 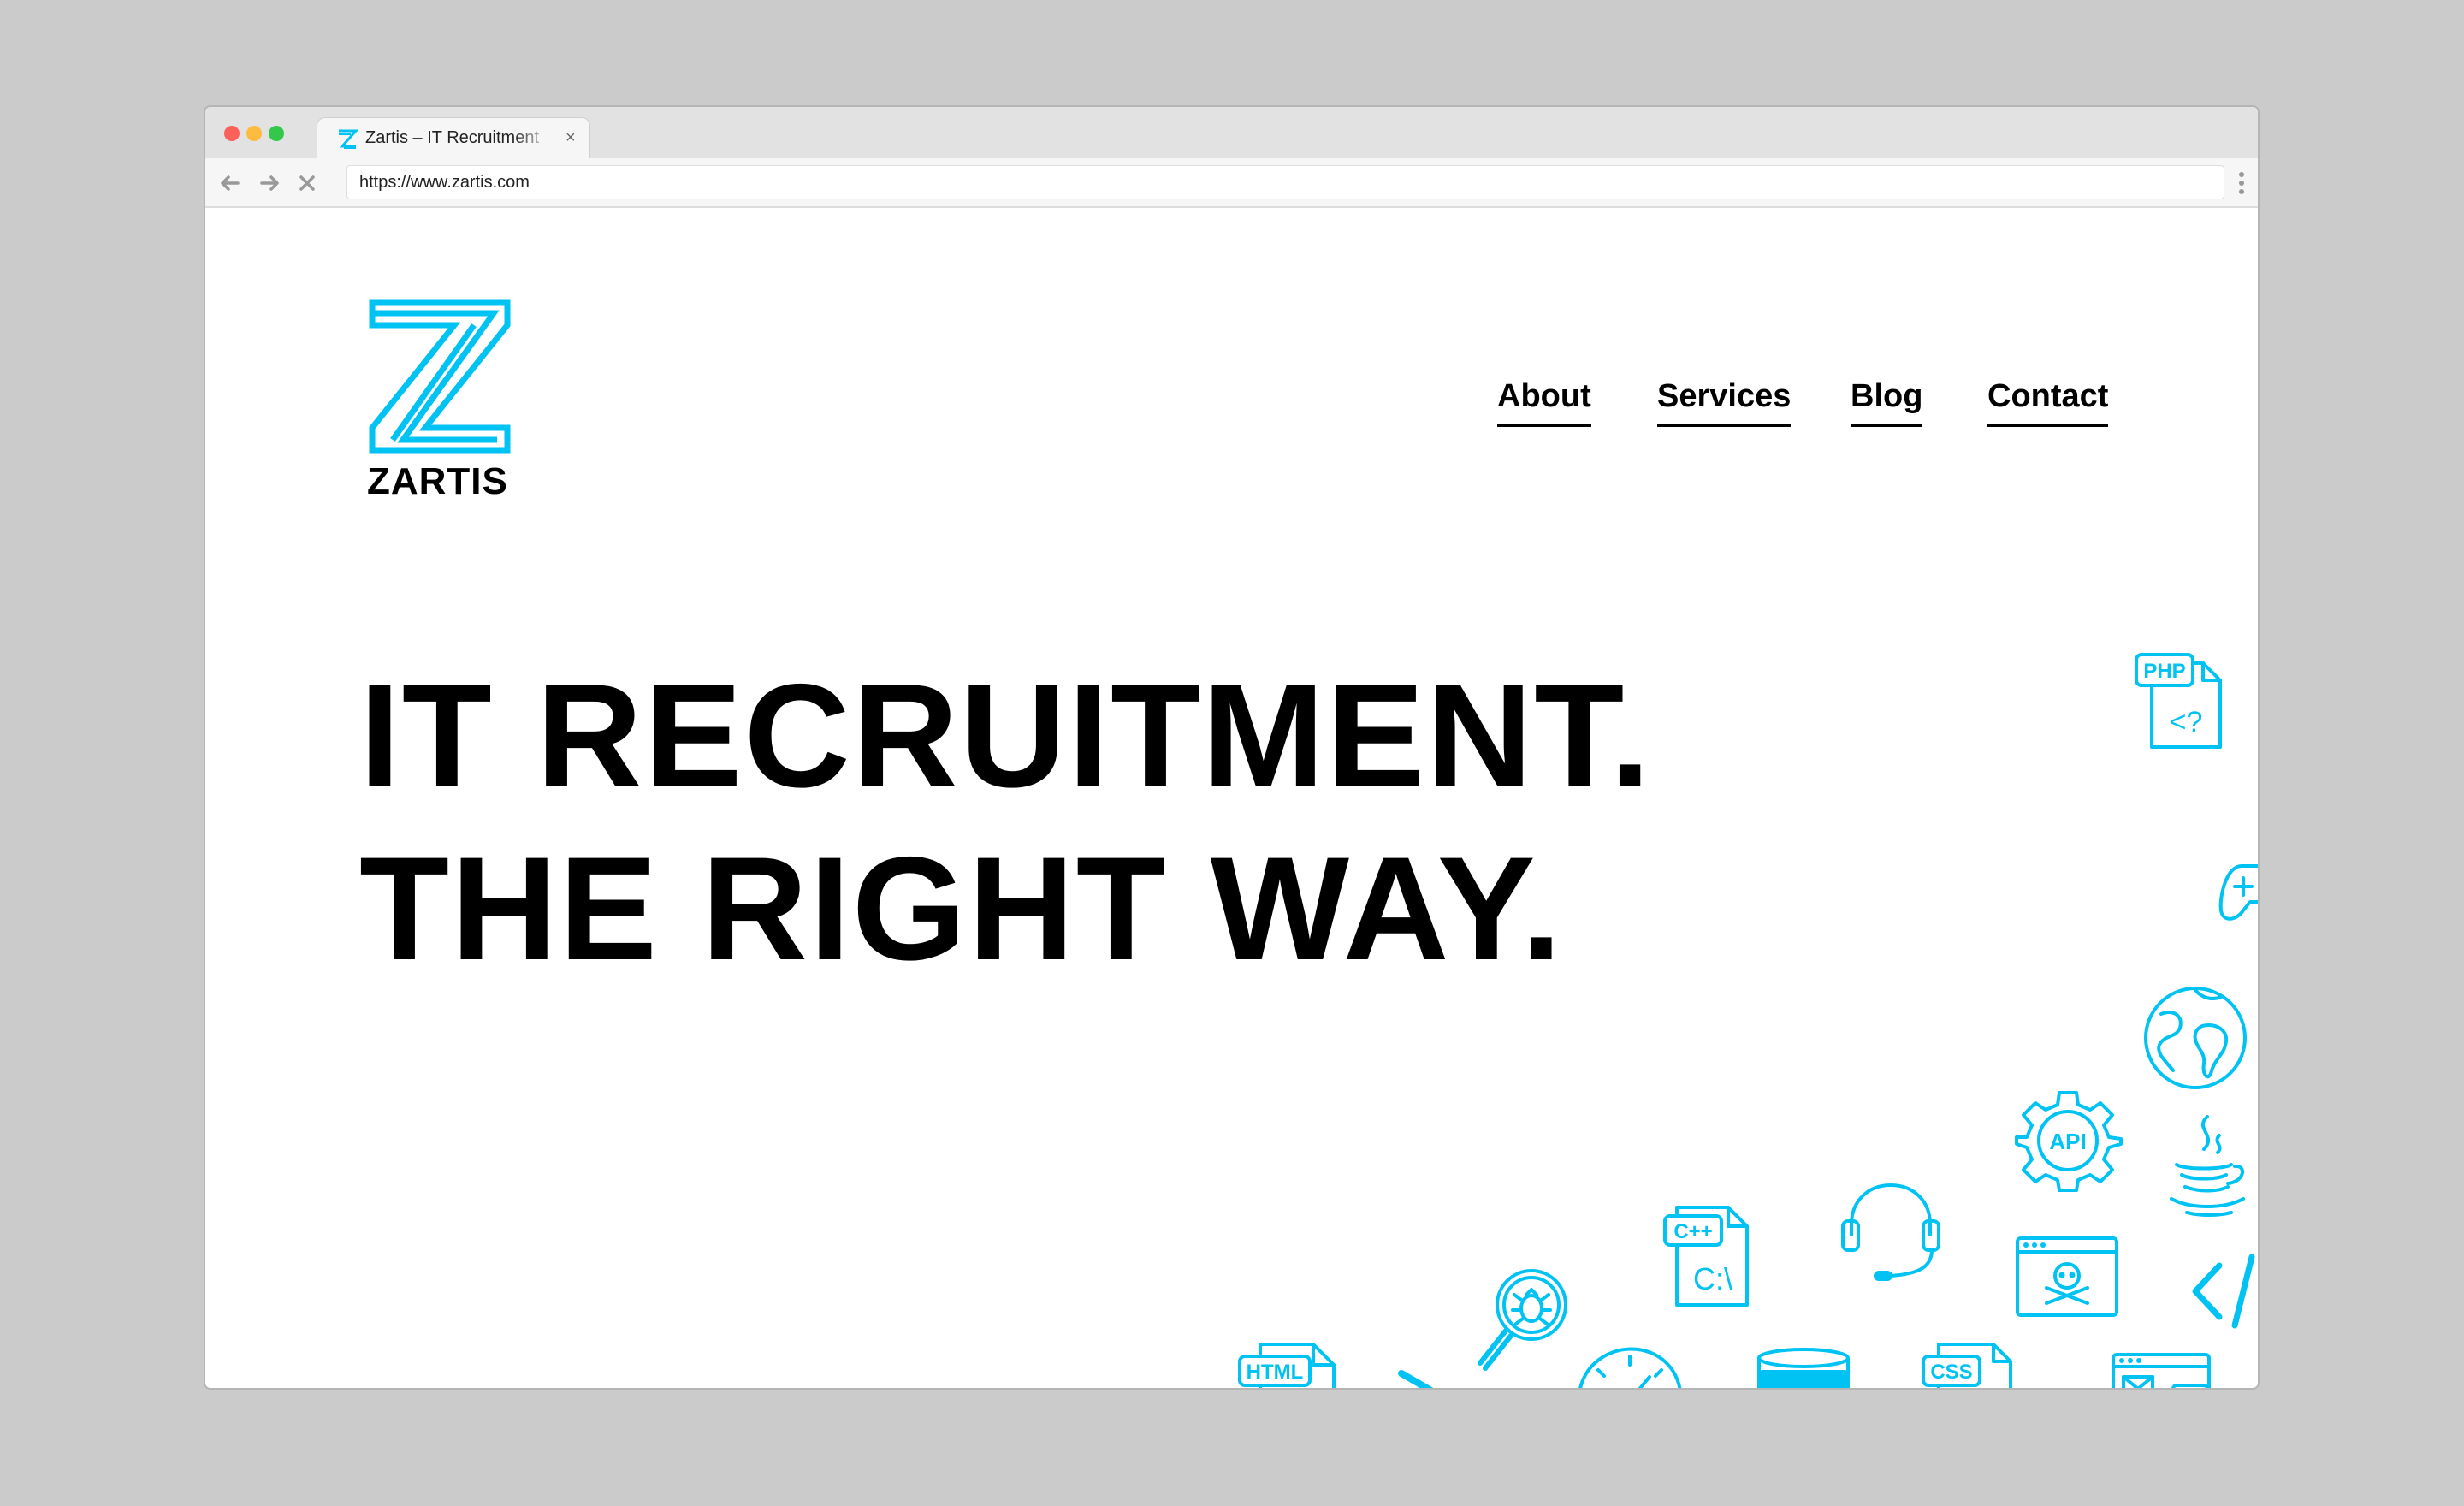 I want to click on browser-menu-icon, so click(x=2241, y=184).